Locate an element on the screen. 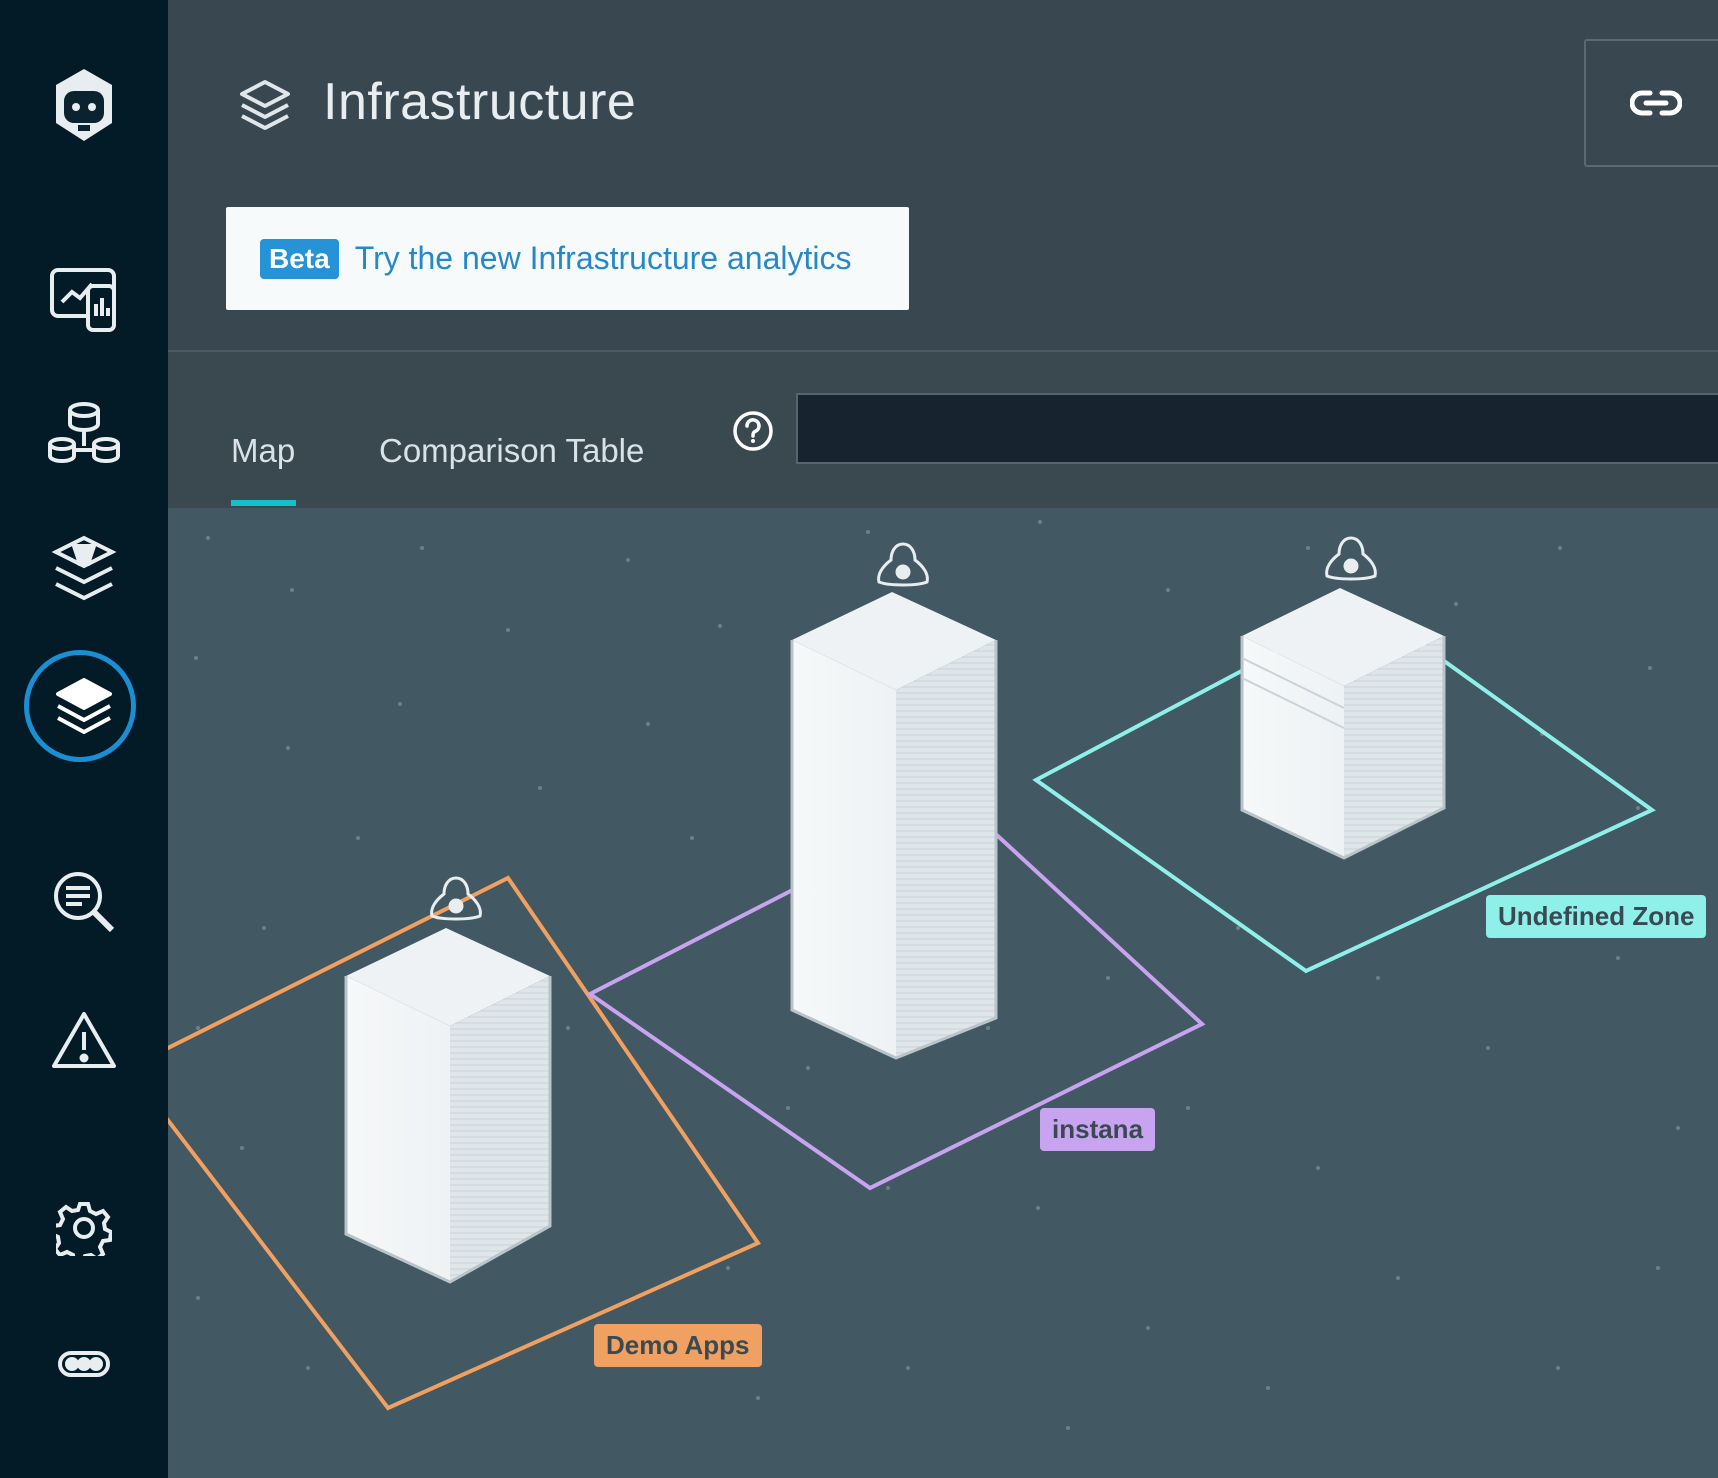 Image resolution: width=1718 pixels, height=1478 pixels. infrastructure-analytics-link: Try the new Infrastructure analytics is located at coordinates (603, 258).